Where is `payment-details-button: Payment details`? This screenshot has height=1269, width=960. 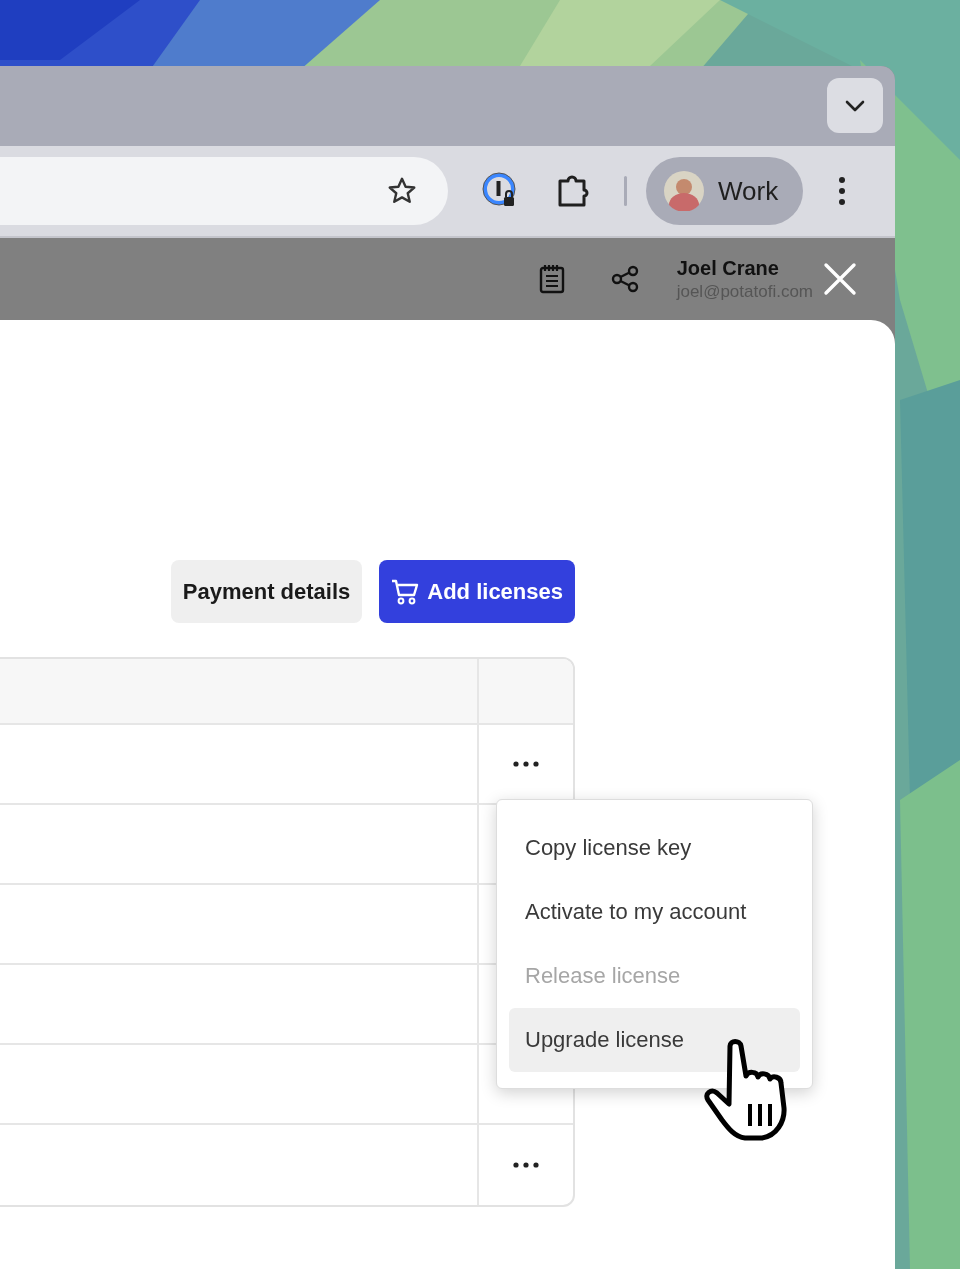 payment-details-button: Payment details is located at coordinates (266, 591).